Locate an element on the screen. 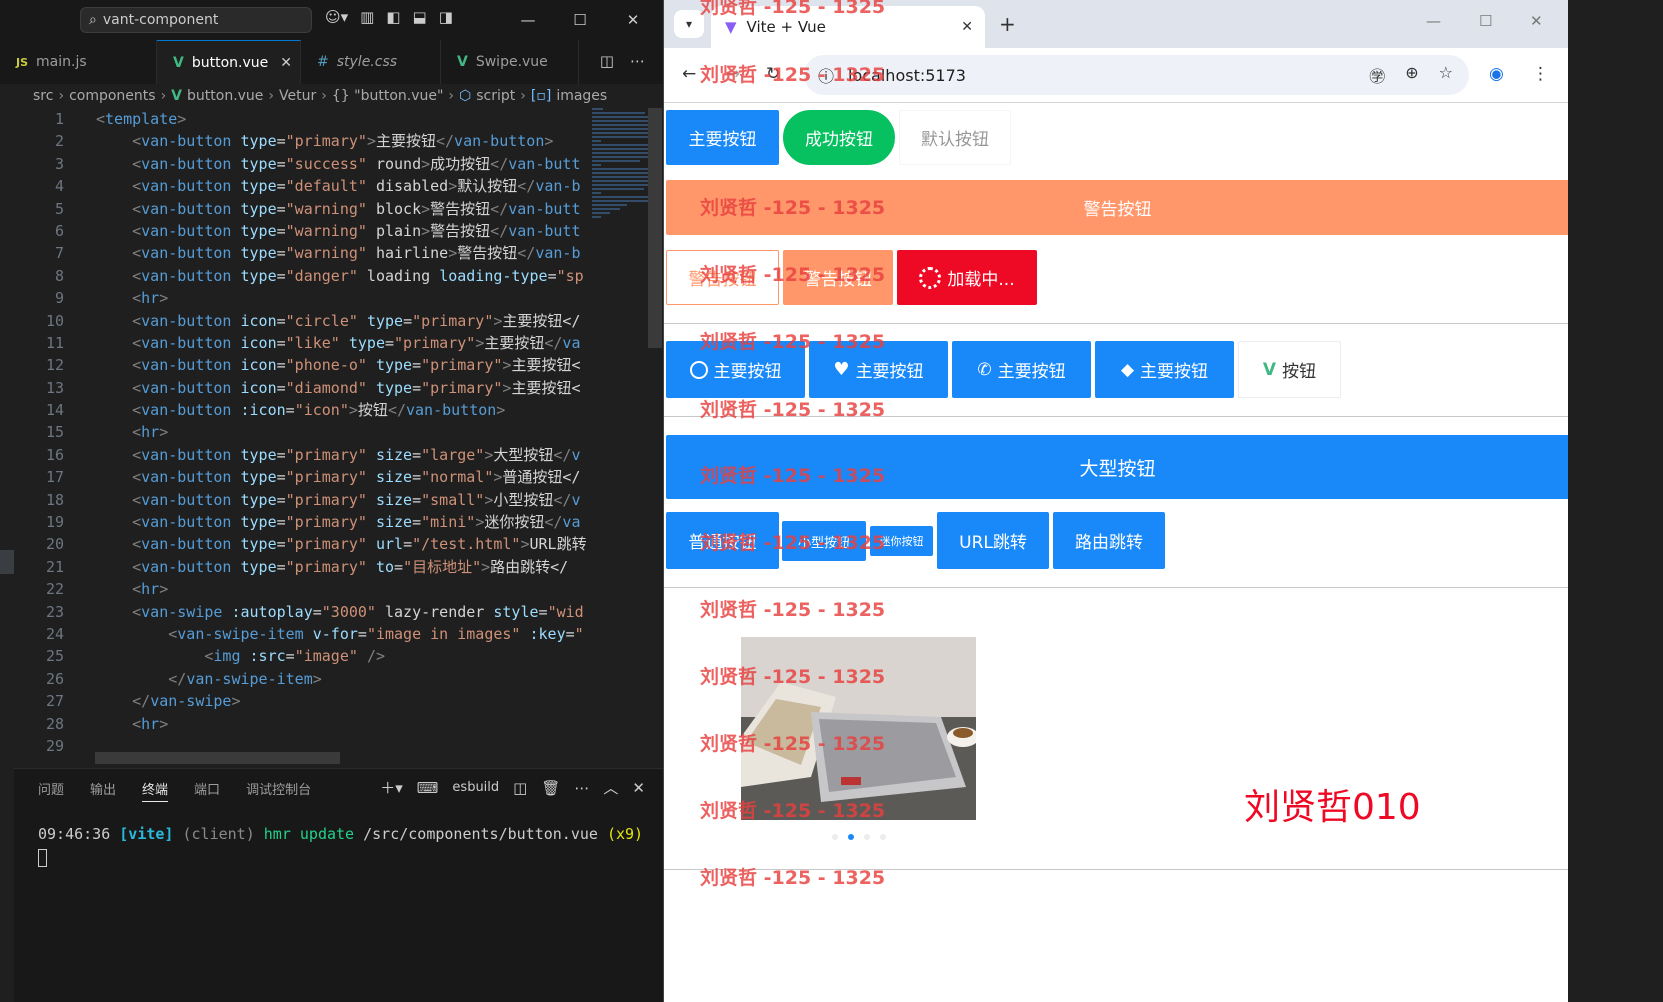 The height and width of the screenshot is (1002, 1663). large-button: 大型按钮 is located at coordinates (1117, 467).